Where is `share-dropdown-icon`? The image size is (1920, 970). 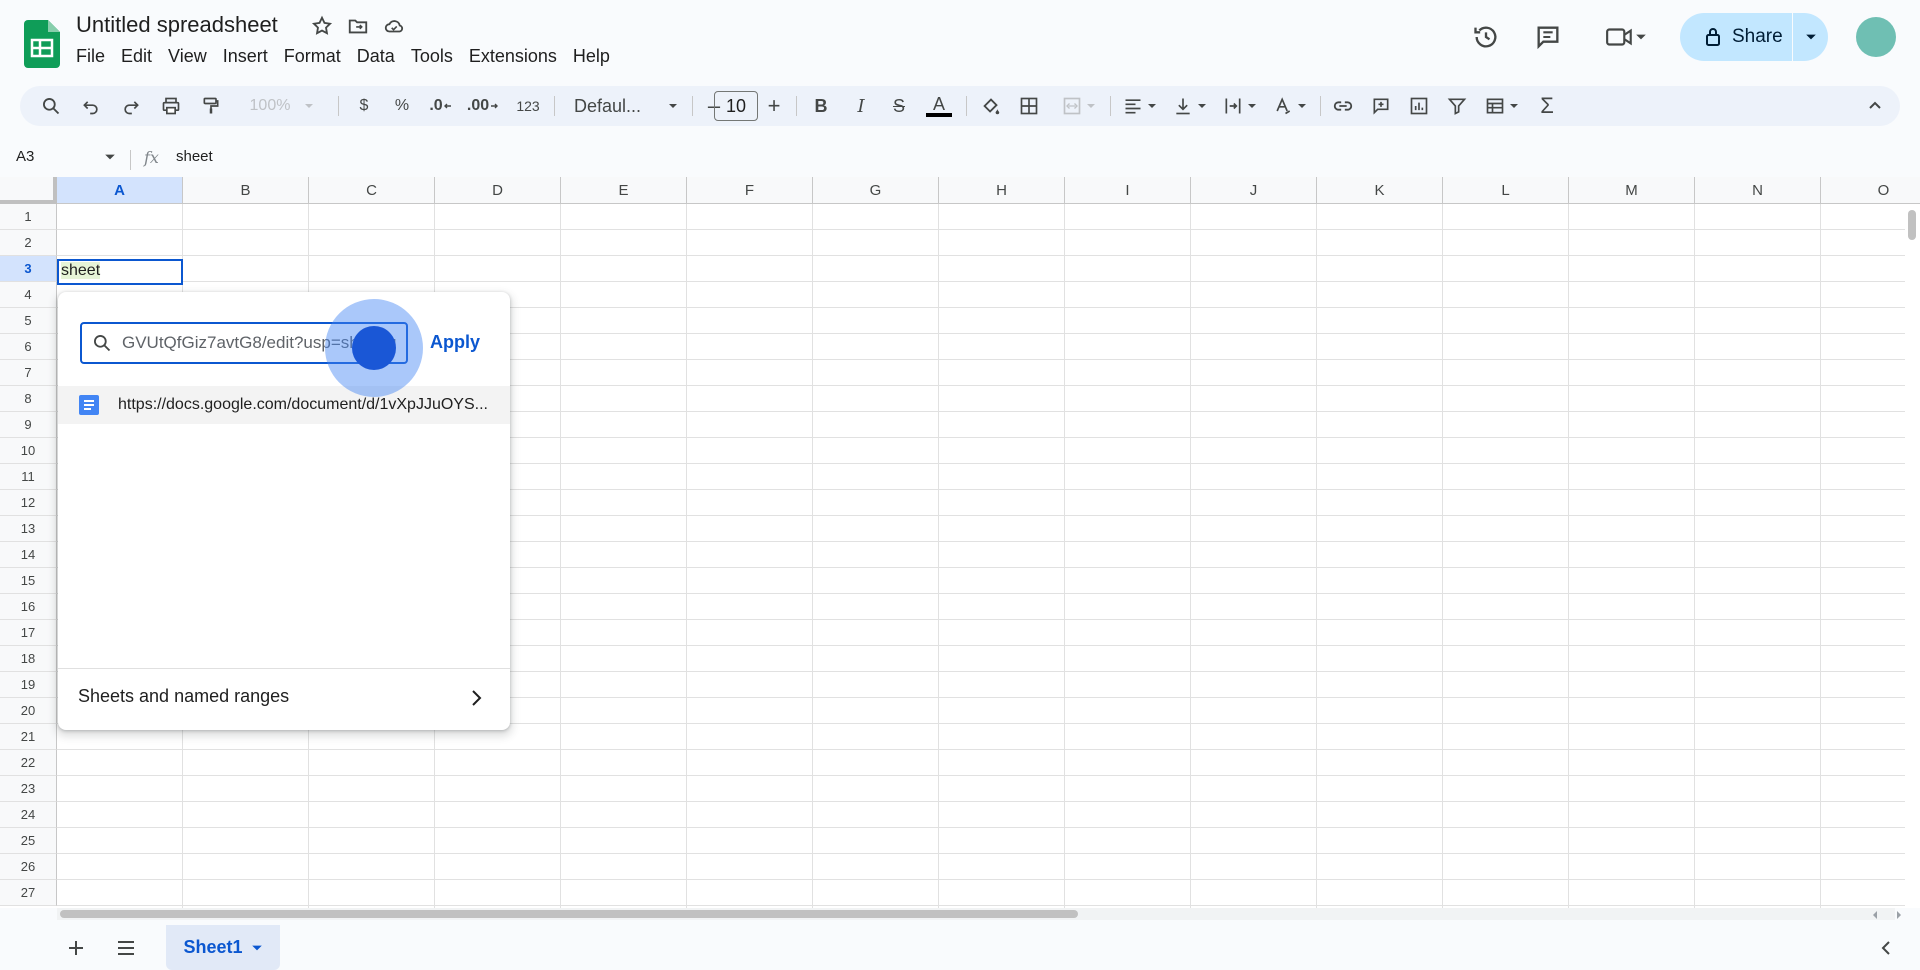 share-dropdown-icon is located at coordinates (1810, 37).